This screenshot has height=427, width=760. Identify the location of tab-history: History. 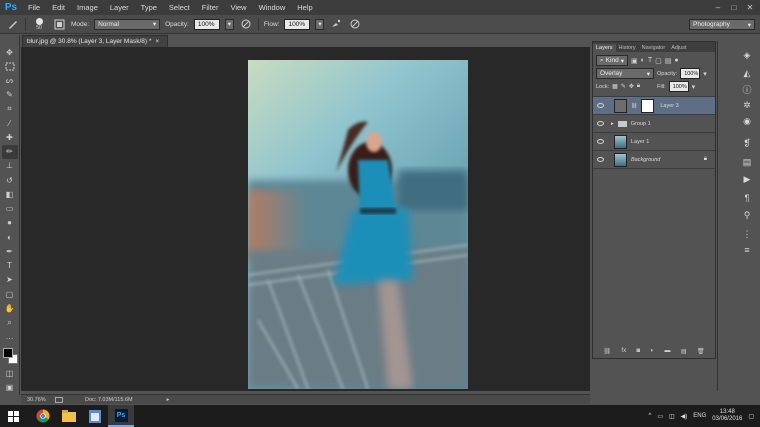
(627, 48).